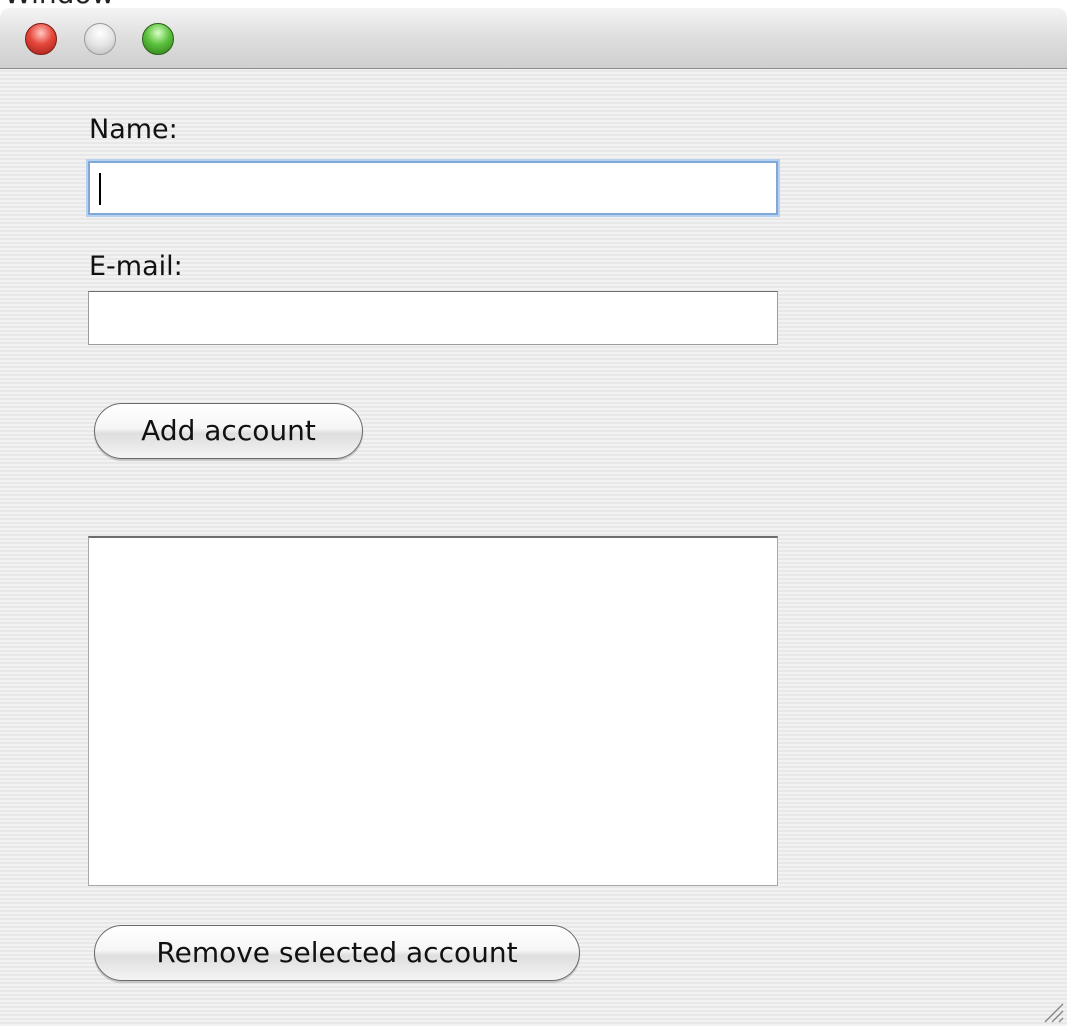  What do you see at coordinates (100, 39) in the screenshot?
I see `minimize-window-icon` at bounding box center [100, 39].